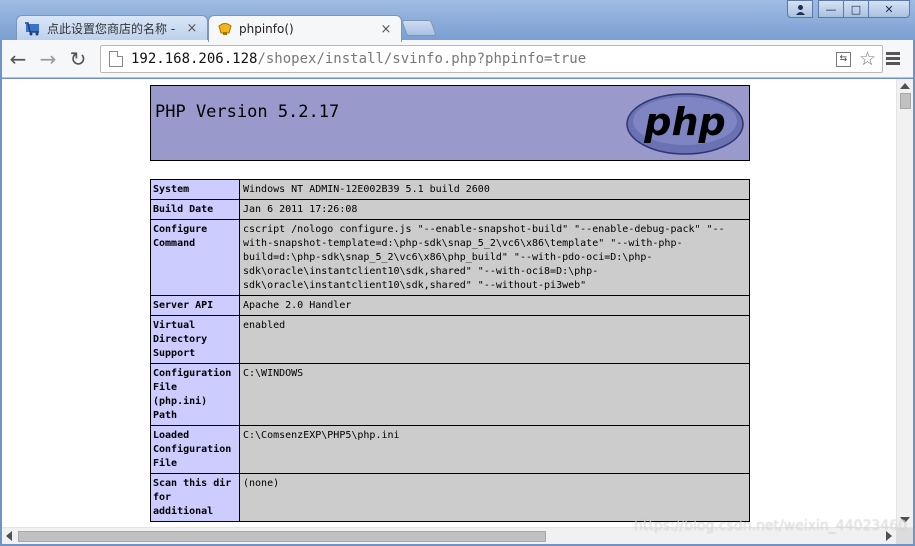 The height and width of the screenshot is (546, 915). What do you see at coordinates (194, 59) in the screenshot?
I see `url-host: 192.168.206.128` at bounding box center [194, 59].